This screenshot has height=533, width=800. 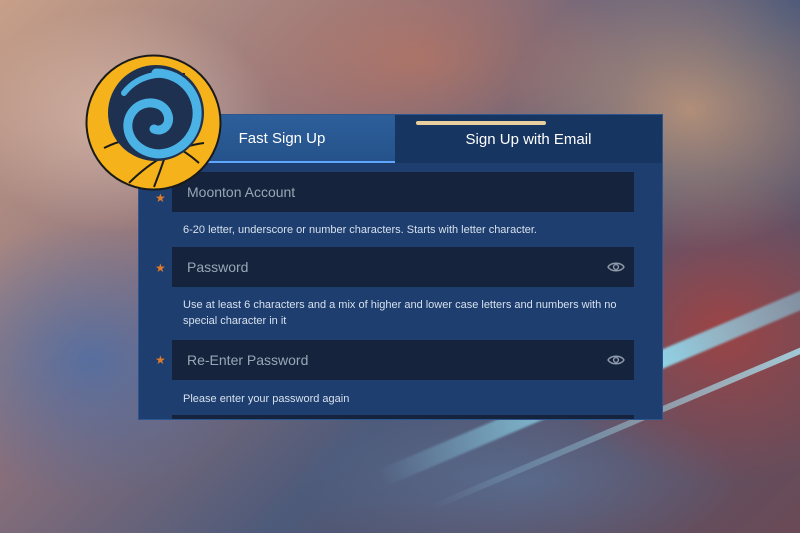 I want to click on required-star-account: ★, so click(x=160, y=198).